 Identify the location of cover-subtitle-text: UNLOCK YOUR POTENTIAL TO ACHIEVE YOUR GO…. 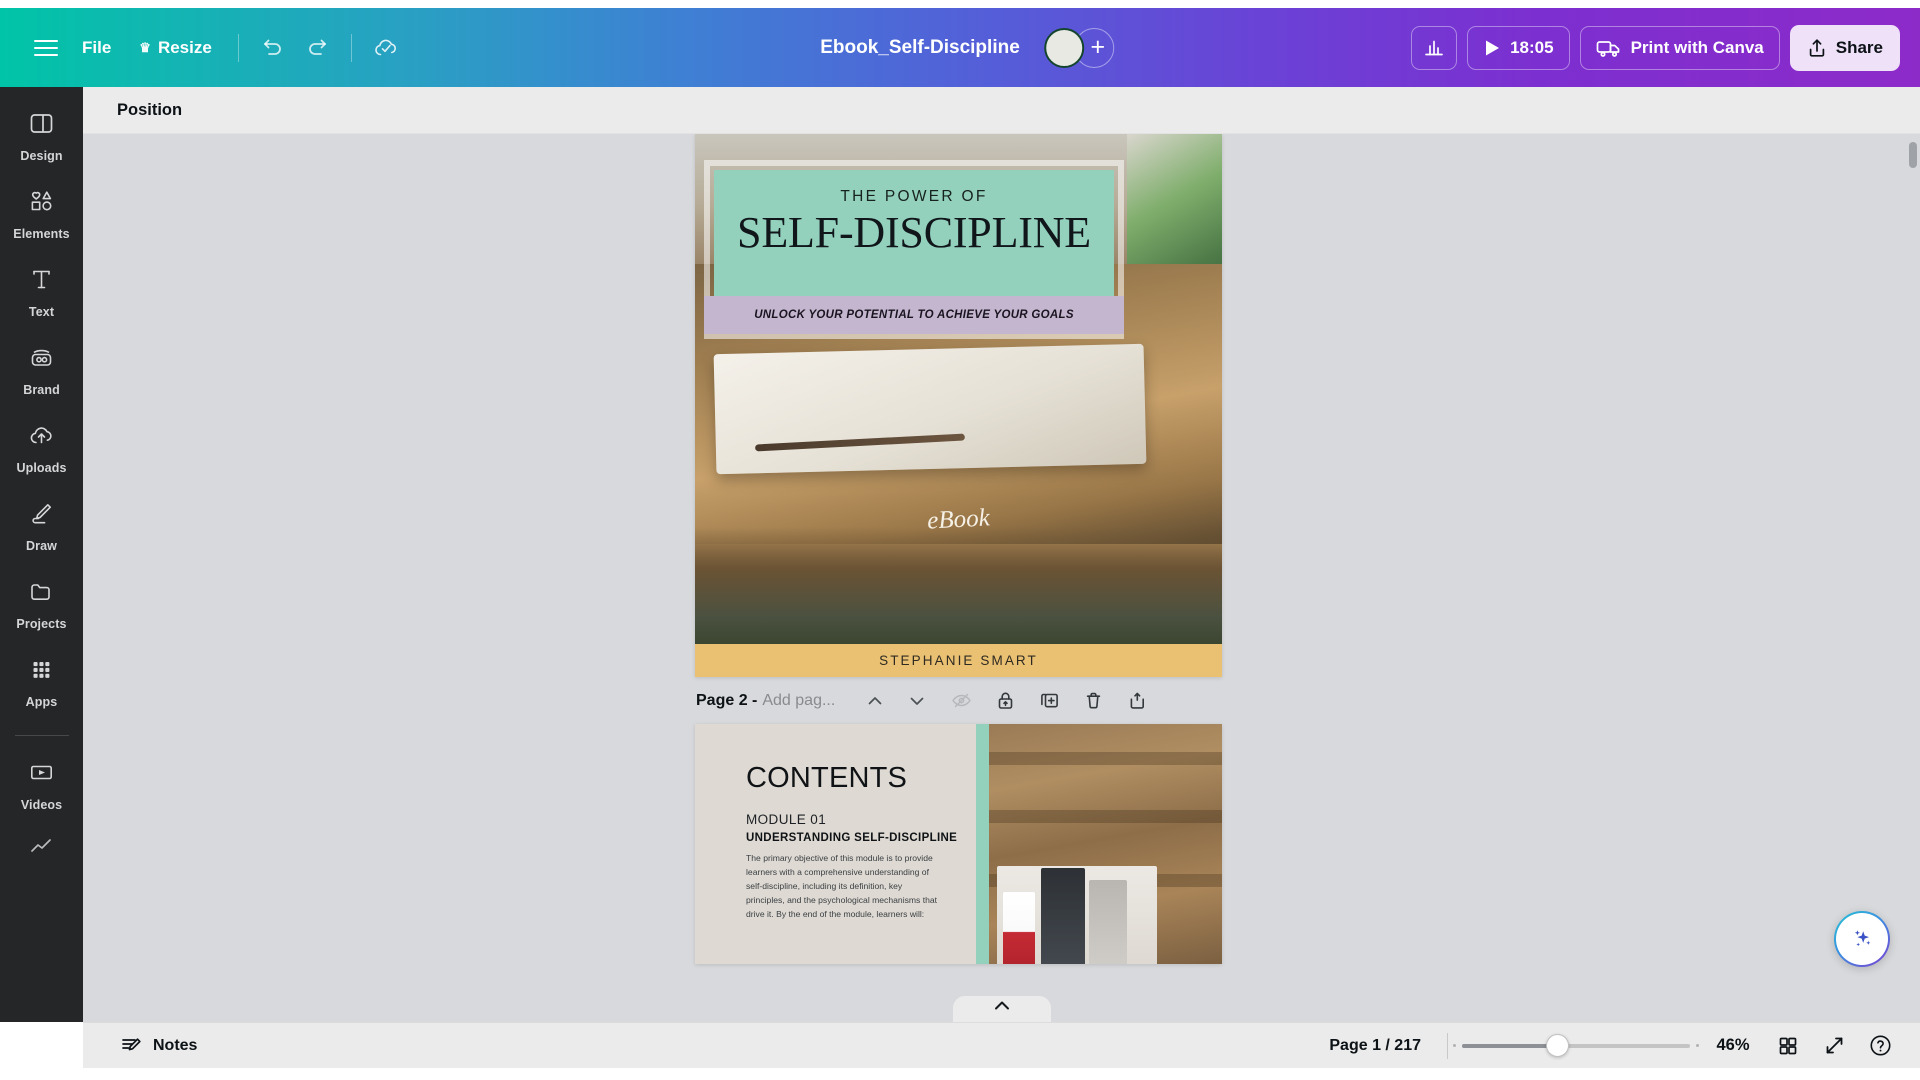
(914, 315).